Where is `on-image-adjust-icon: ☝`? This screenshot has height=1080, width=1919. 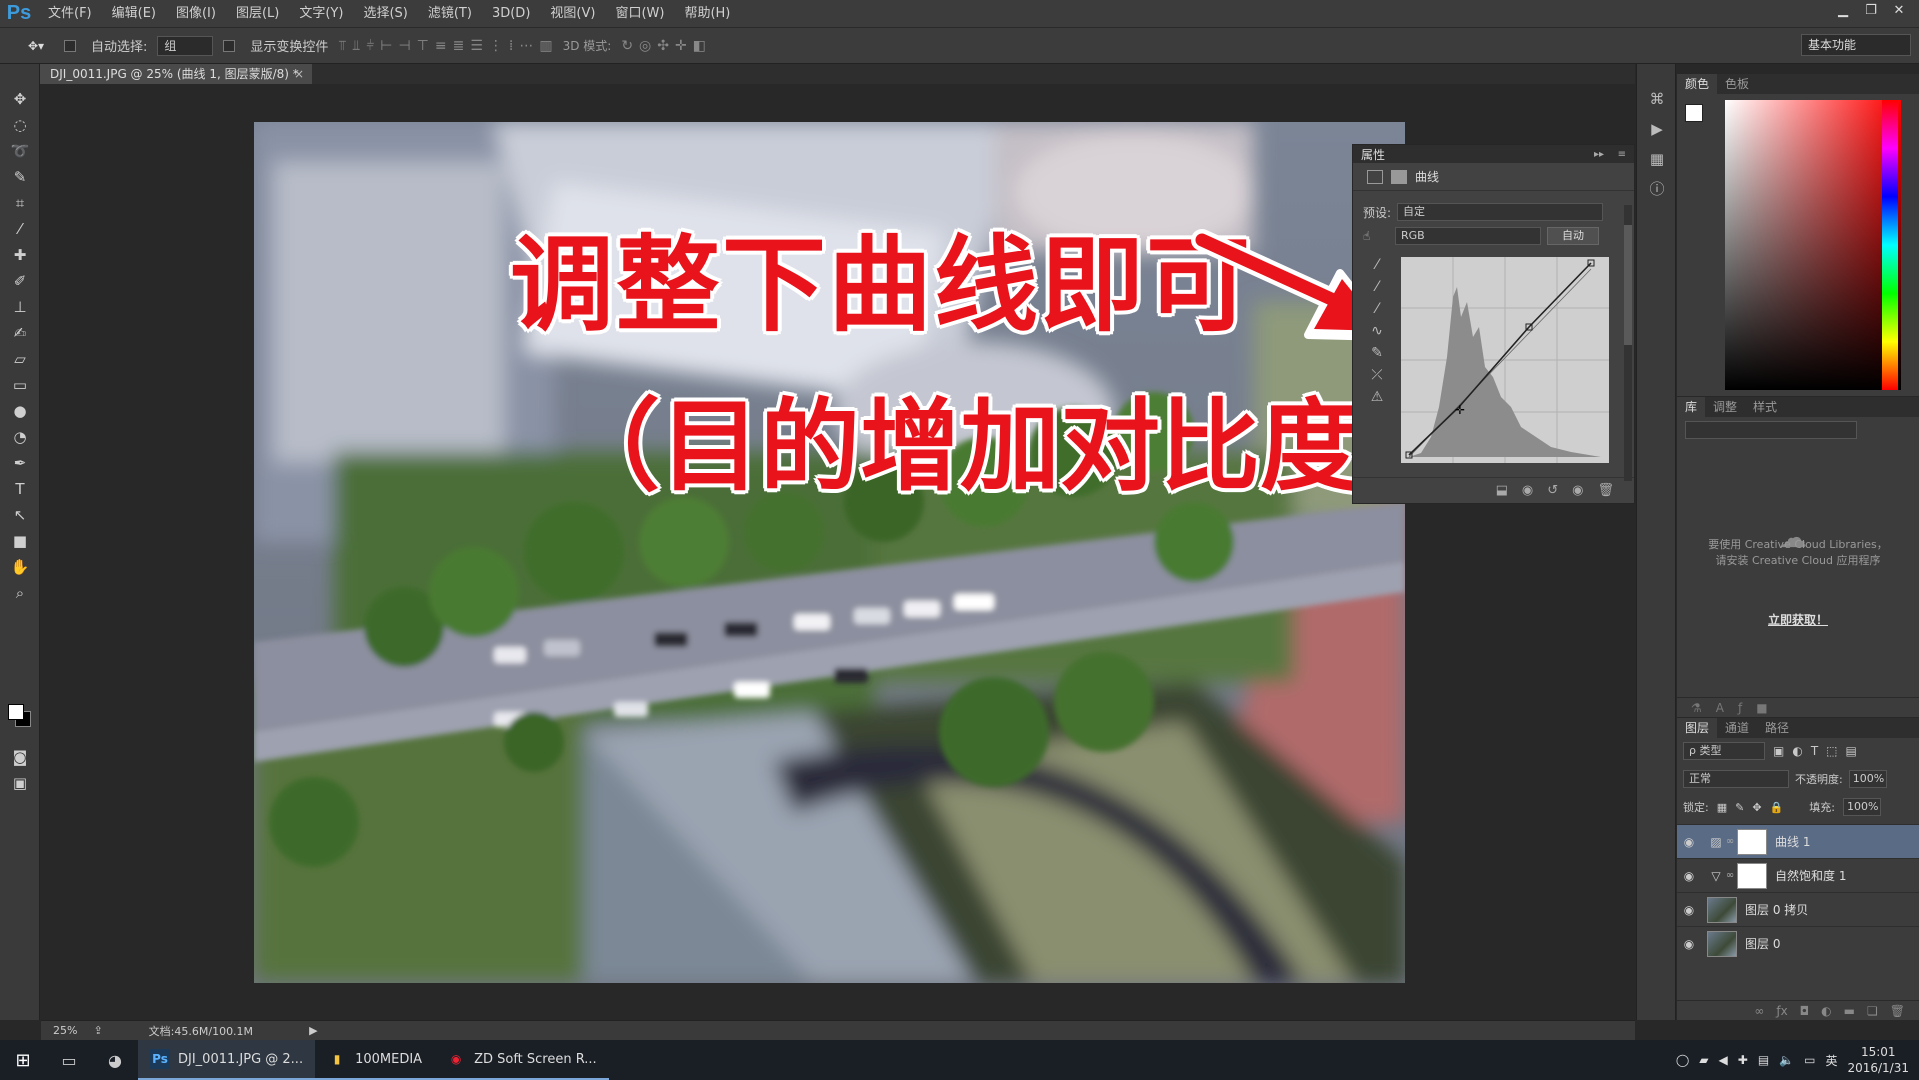
on-image-adjust-icon: ☝ is located at coordinates (1376, 236).